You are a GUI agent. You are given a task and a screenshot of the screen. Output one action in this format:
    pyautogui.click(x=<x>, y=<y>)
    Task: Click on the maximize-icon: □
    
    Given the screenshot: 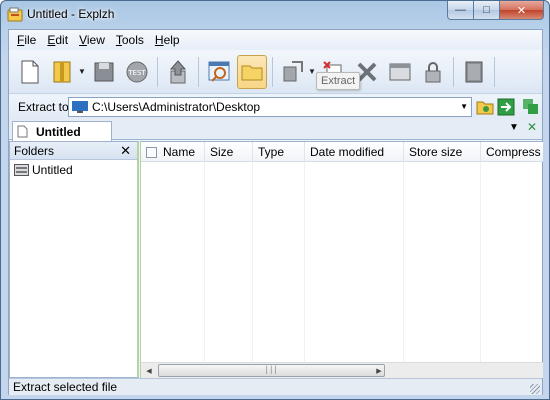 What is the action you would take?
    pyautogui.click(x=486, y=10)
    